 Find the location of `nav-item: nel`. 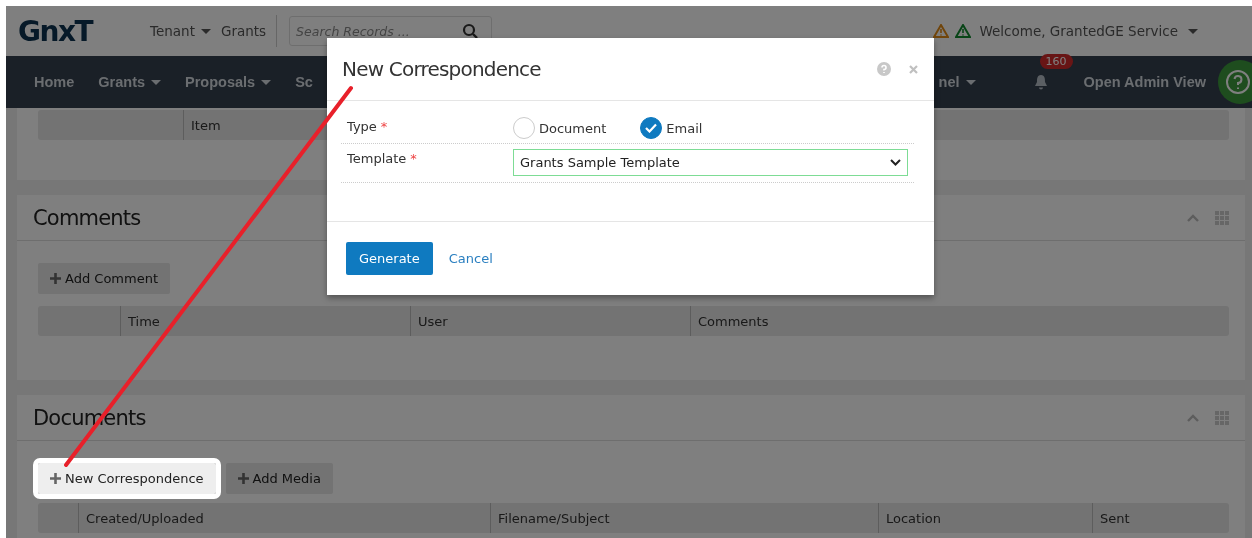

nav-item: nel is located at coordinates (957, 82).